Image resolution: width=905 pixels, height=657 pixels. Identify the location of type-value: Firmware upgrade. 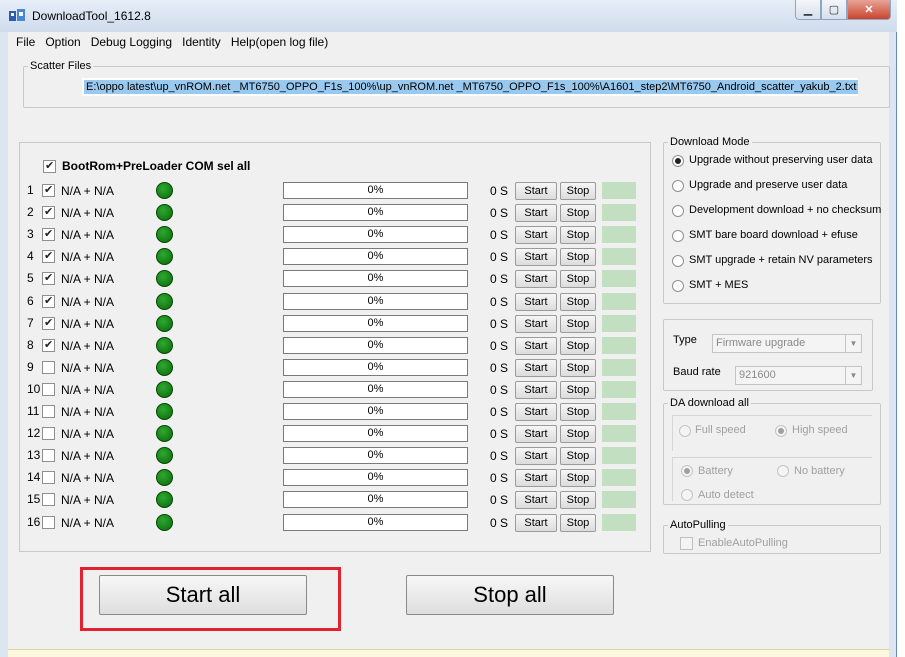
(761, 343).